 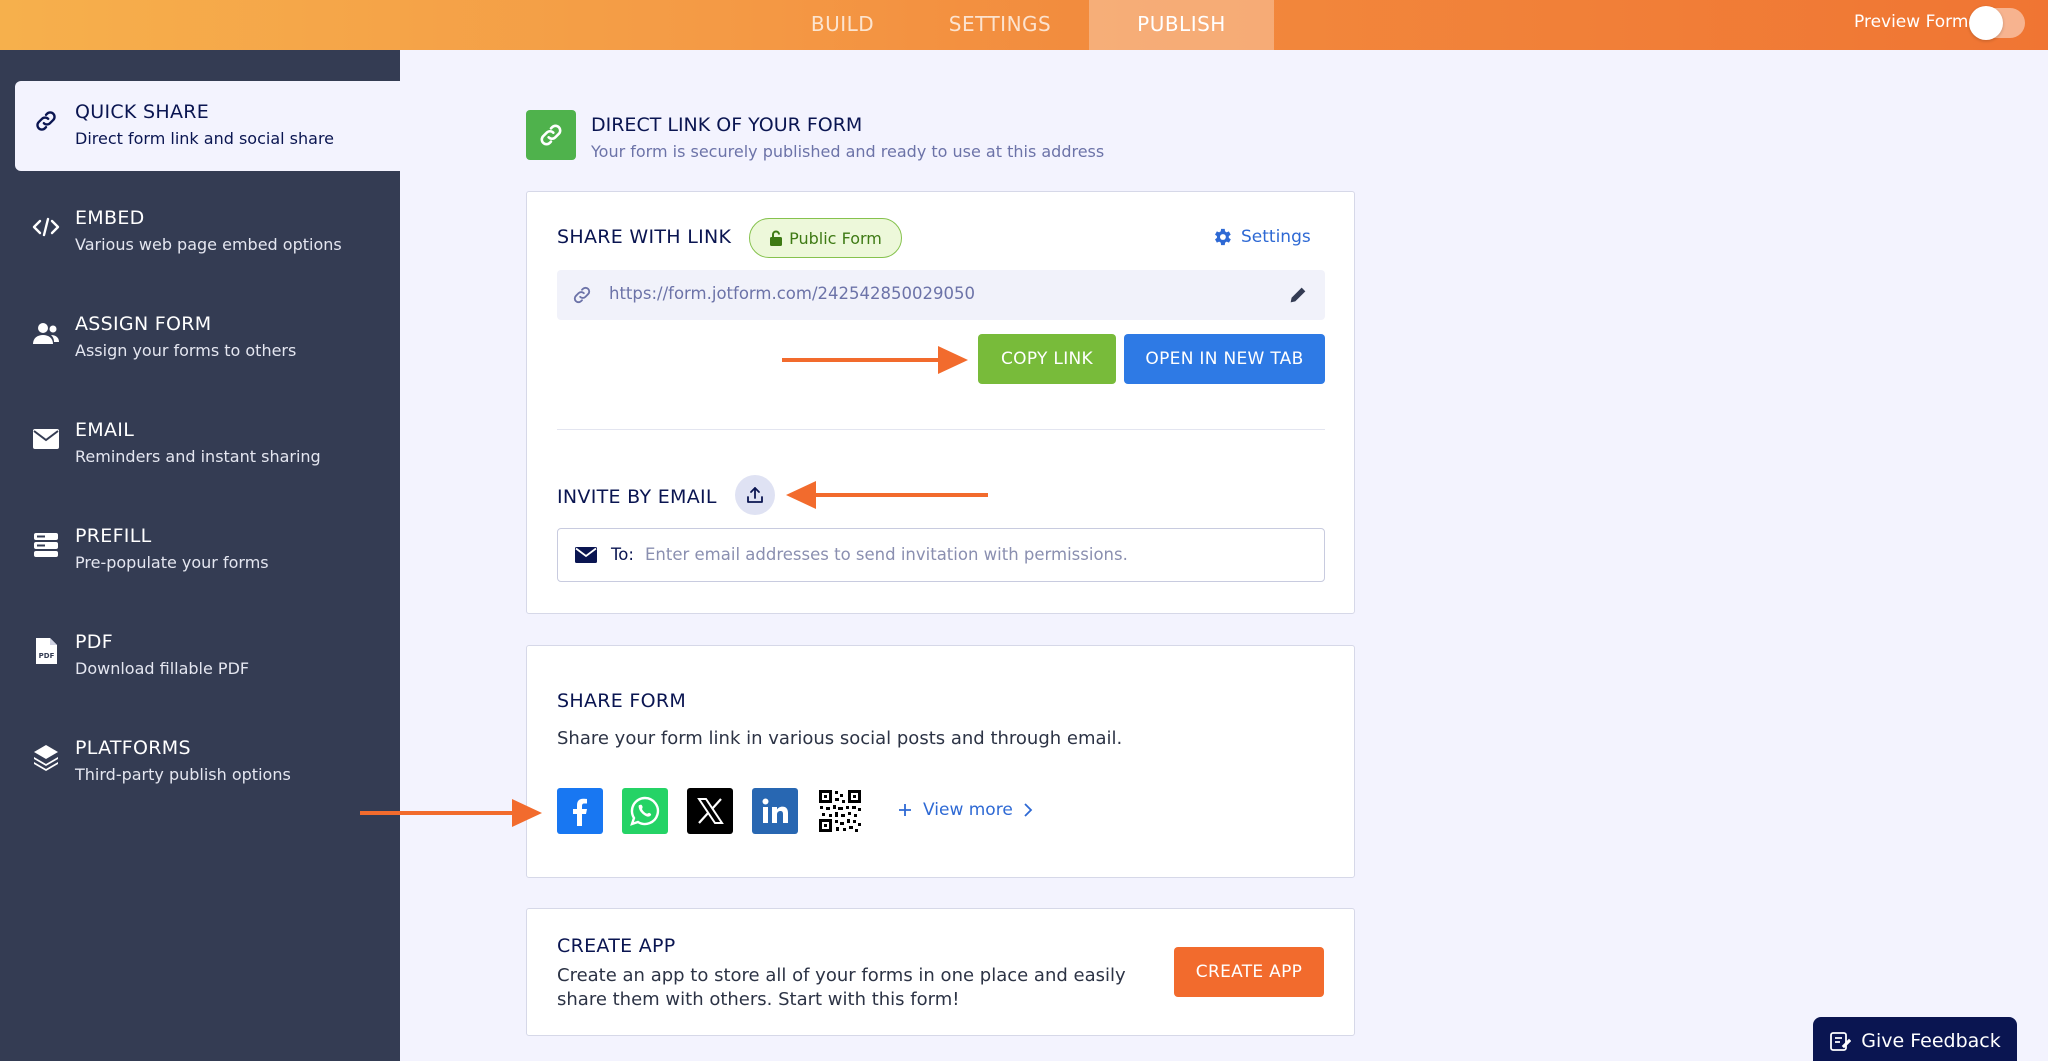 What do you see at coordinates (207, 232) in the screenshot?
I see `sidebar-item-embed: EMBED Various web page embed options` at bounding box center [207, 232].